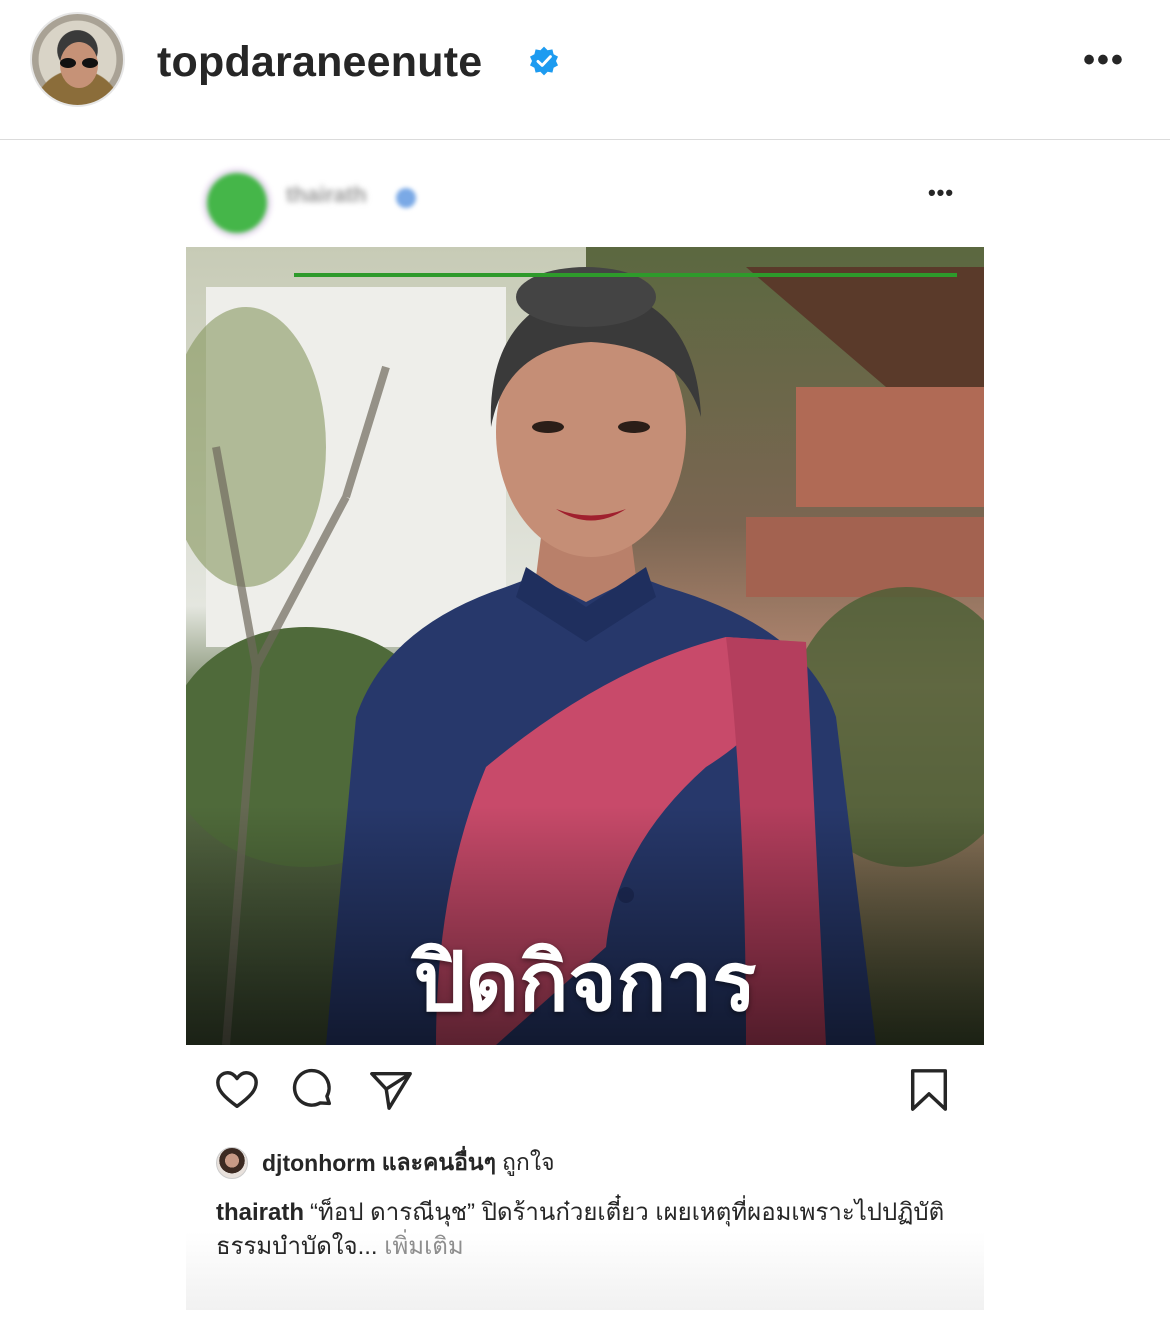  I want to click on caption-more-link: เพิ่มเติม, so click(423, 1246).